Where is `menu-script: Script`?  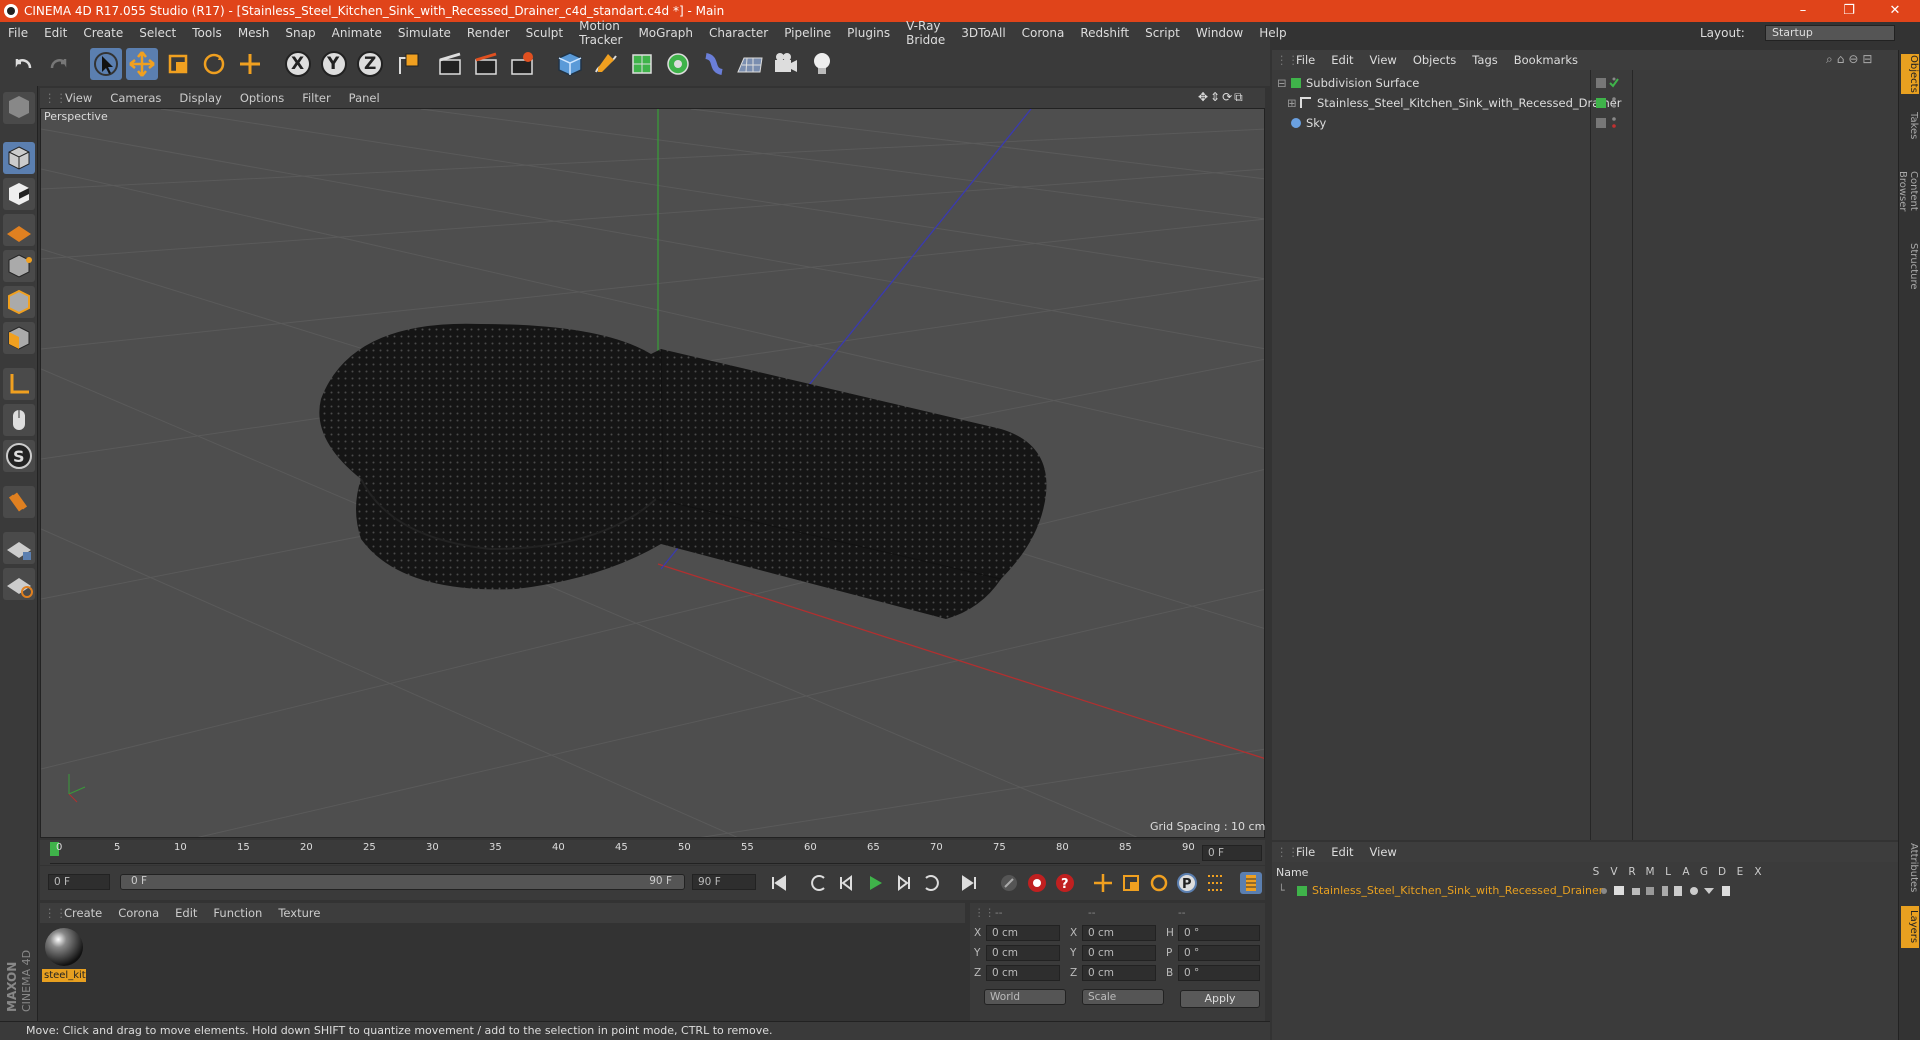
menu-script: Script is located at coordinates (1162, 33).